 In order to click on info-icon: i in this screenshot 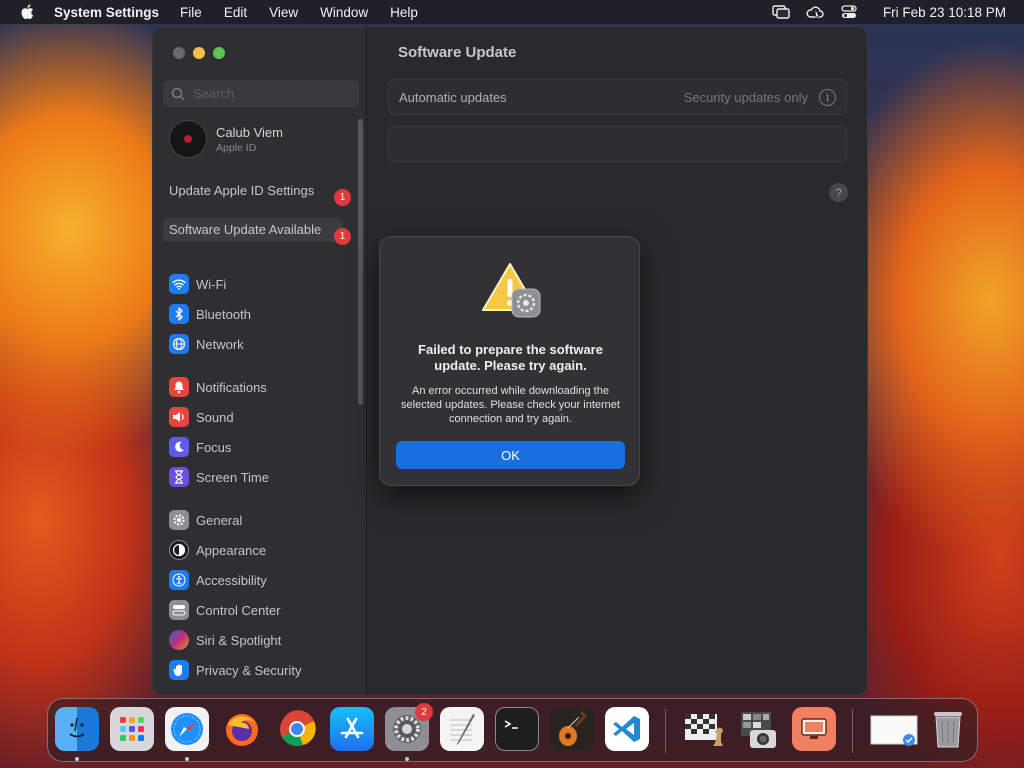, I will do `click(827, 97)`.